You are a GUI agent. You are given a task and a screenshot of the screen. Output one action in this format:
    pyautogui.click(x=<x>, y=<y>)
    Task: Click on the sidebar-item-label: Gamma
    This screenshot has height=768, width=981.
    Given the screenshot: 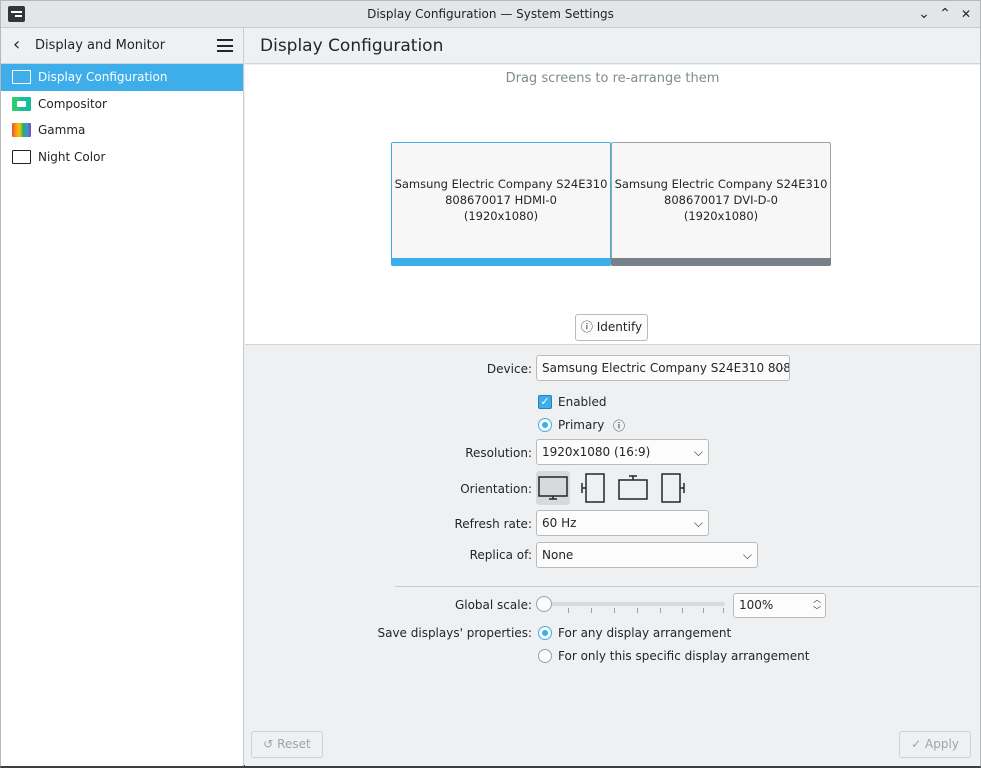 What is the action you would take?
    pyautogui.click(x=62, y=130)
    